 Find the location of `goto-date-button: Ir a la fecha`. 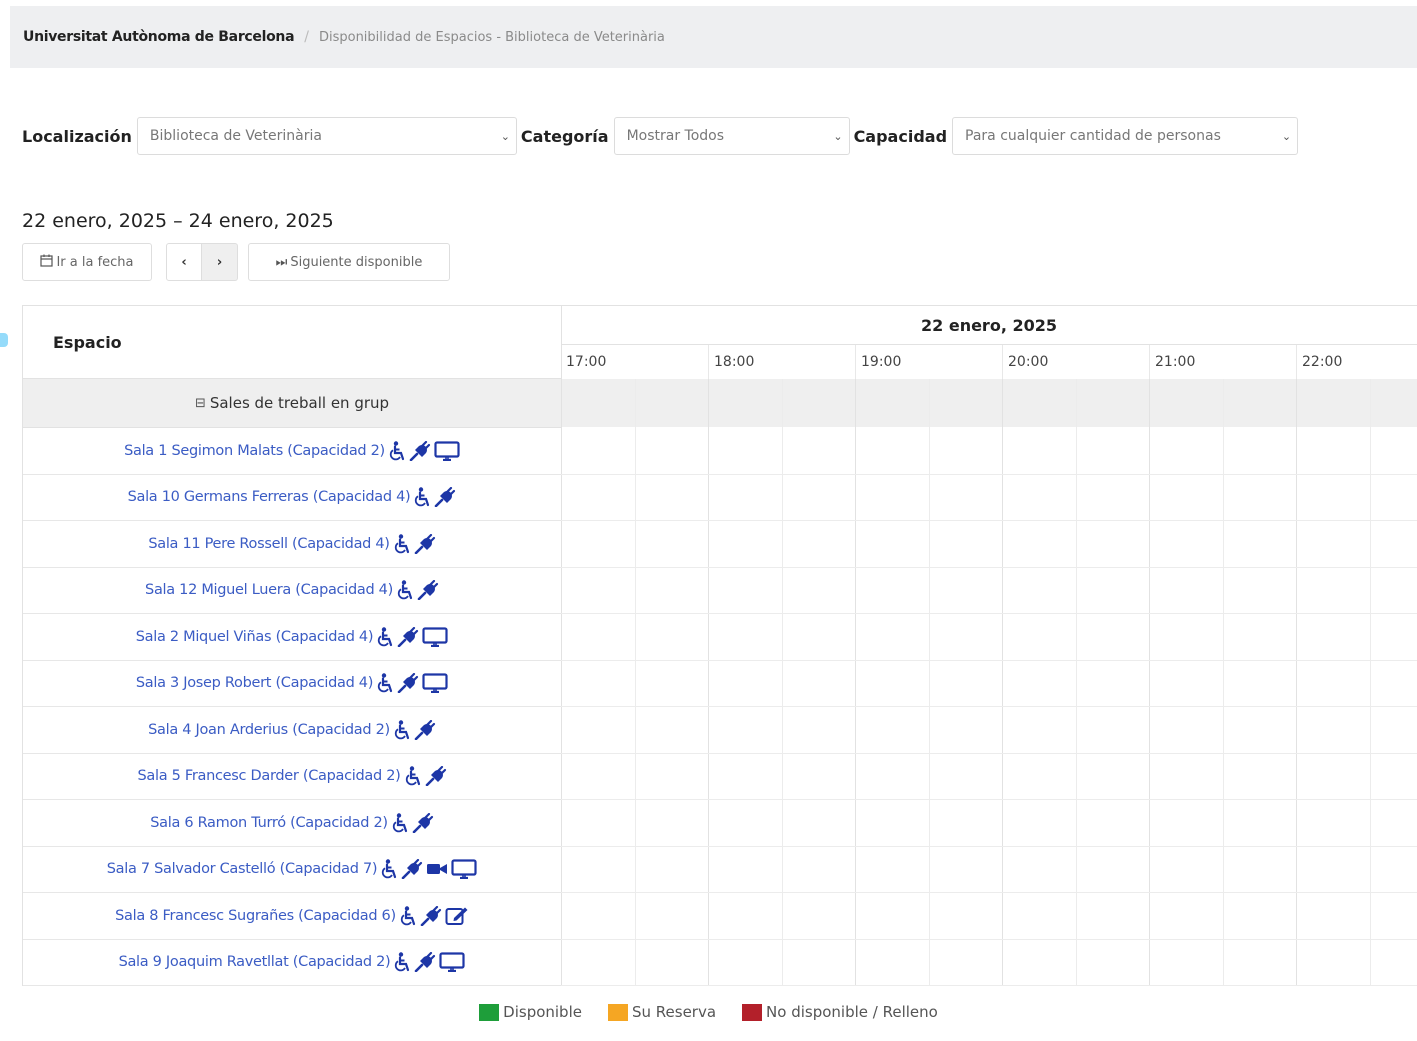

goto-date-button: Ir a la fecha is located at coordinates (87, 262).